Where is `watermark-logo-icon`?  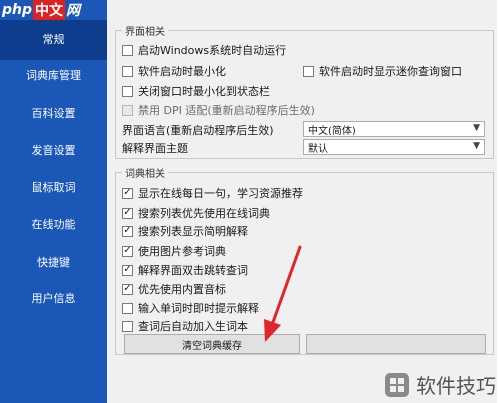
watermark-logo-icon is located at coordinates (397, 384).